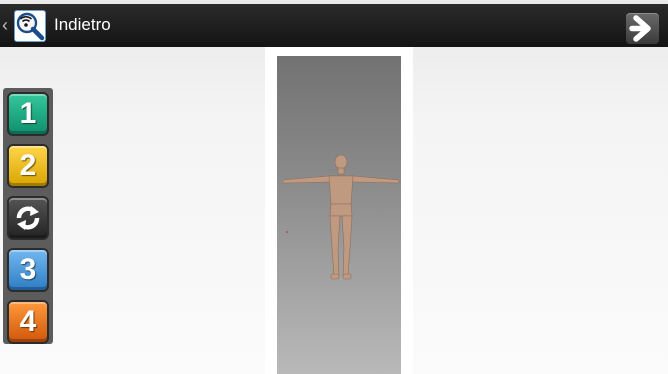  I want to click on top-bar: ‹ Indietro, so click(334, 25).